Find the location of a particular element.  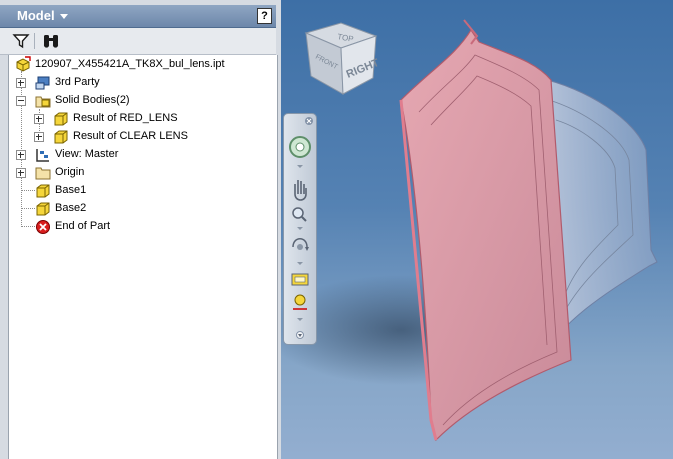

zoom-icon is located at coordinates (299, 214).